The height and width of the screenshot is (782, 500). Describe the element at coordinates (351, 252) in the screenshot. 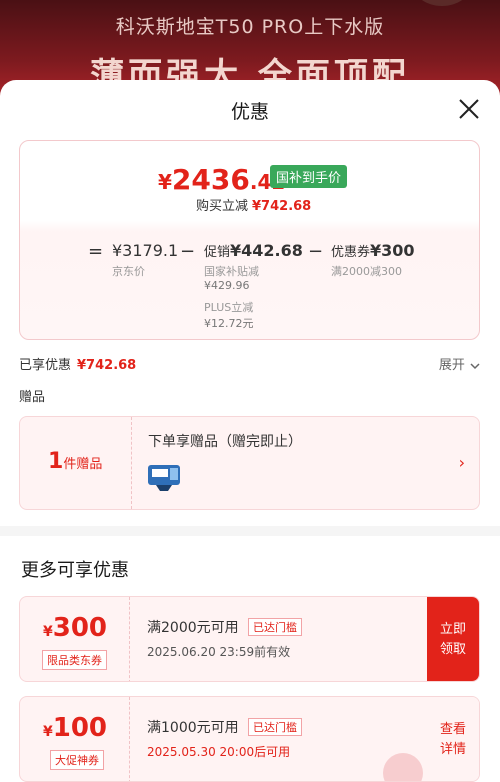

I see `coupon-label: 优惠券` at that location.